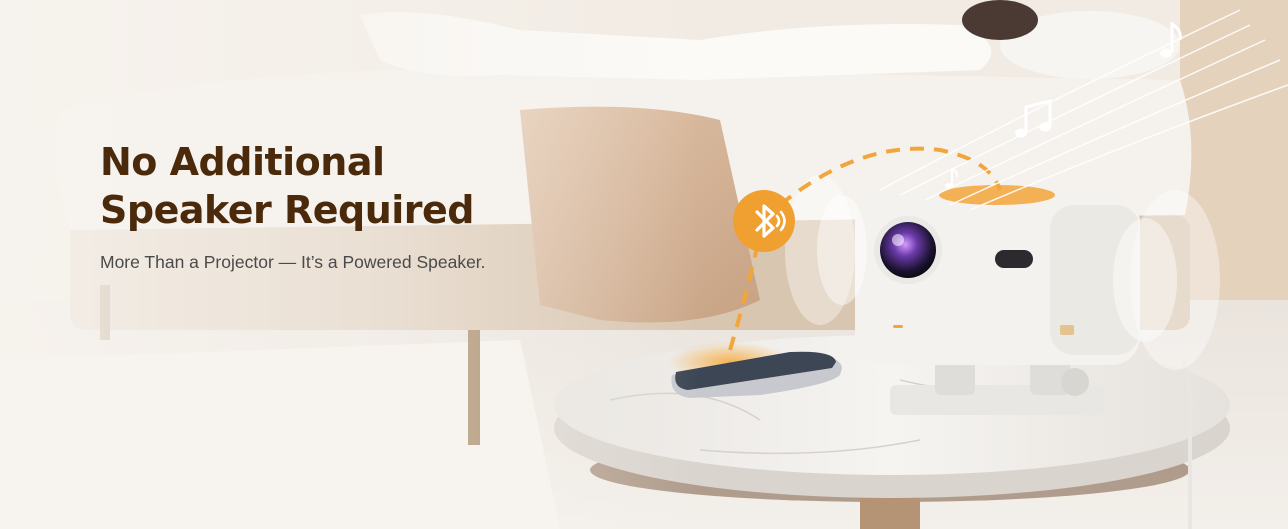 The width and height of the screenshot is (1288, 529). Describe the element at coordinates (242, 162) in the screenshot. I see `headline-line-1: No Additional` at that location.